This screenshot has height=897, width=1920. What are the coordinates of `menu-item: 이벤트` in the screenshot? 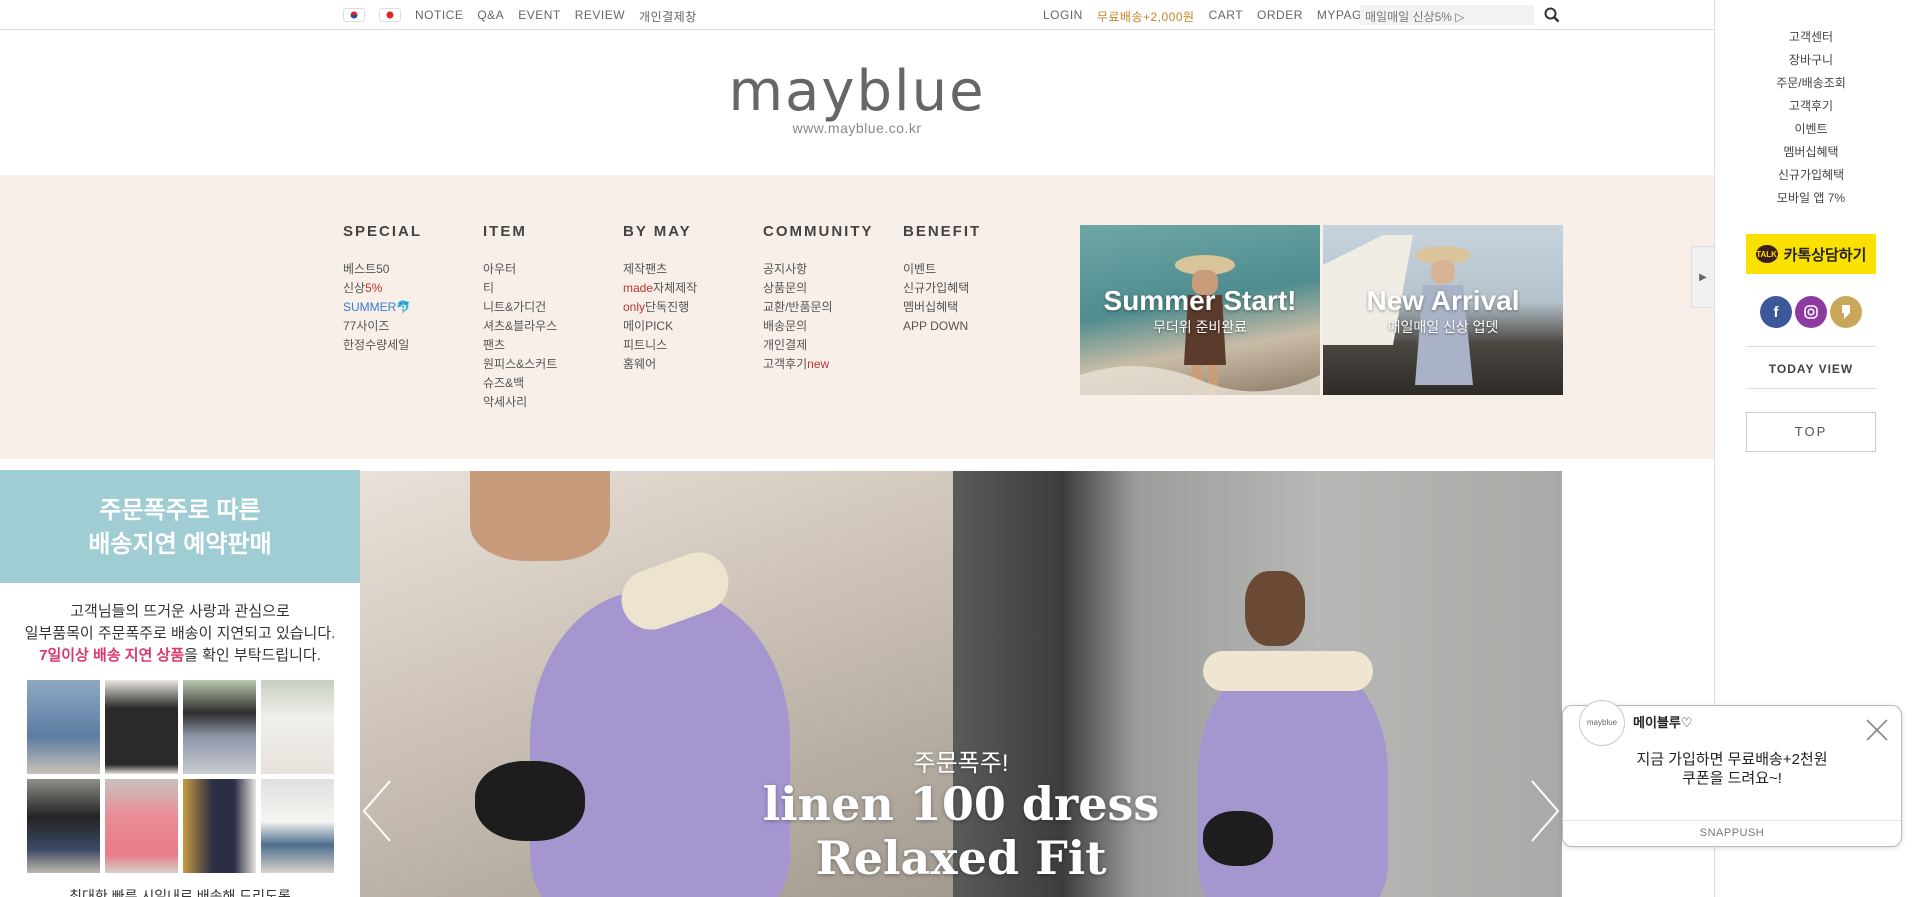 It's located at (942, 269).